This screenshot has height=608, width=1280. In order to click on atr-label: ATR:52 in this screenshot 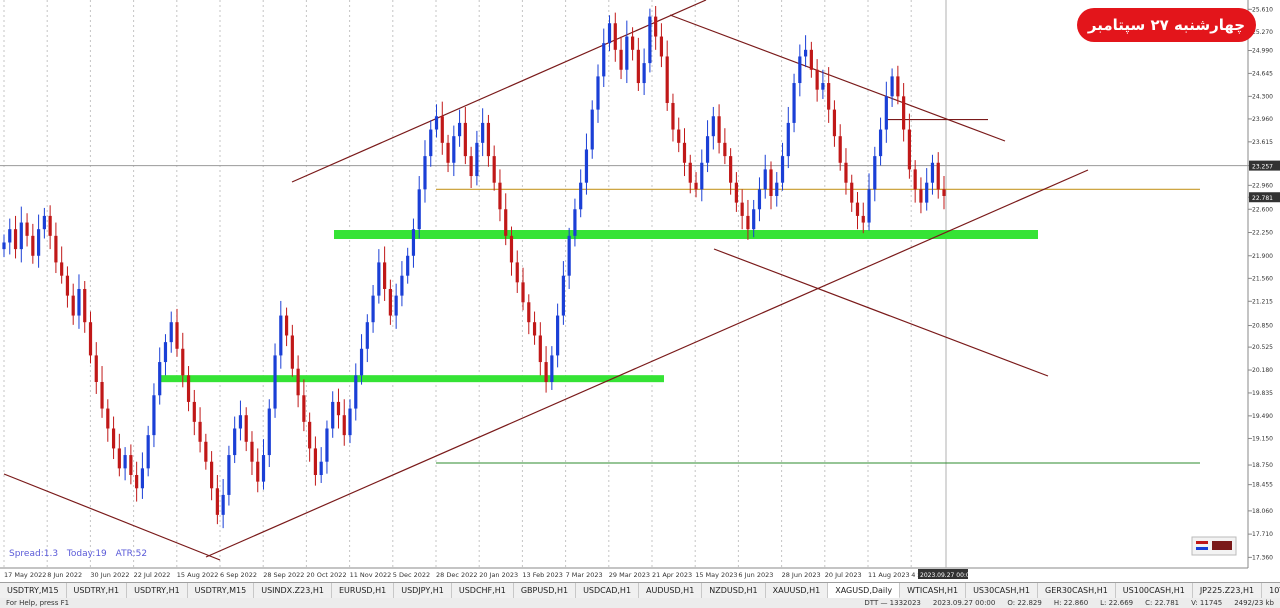, I will do `click(131, 554)`.